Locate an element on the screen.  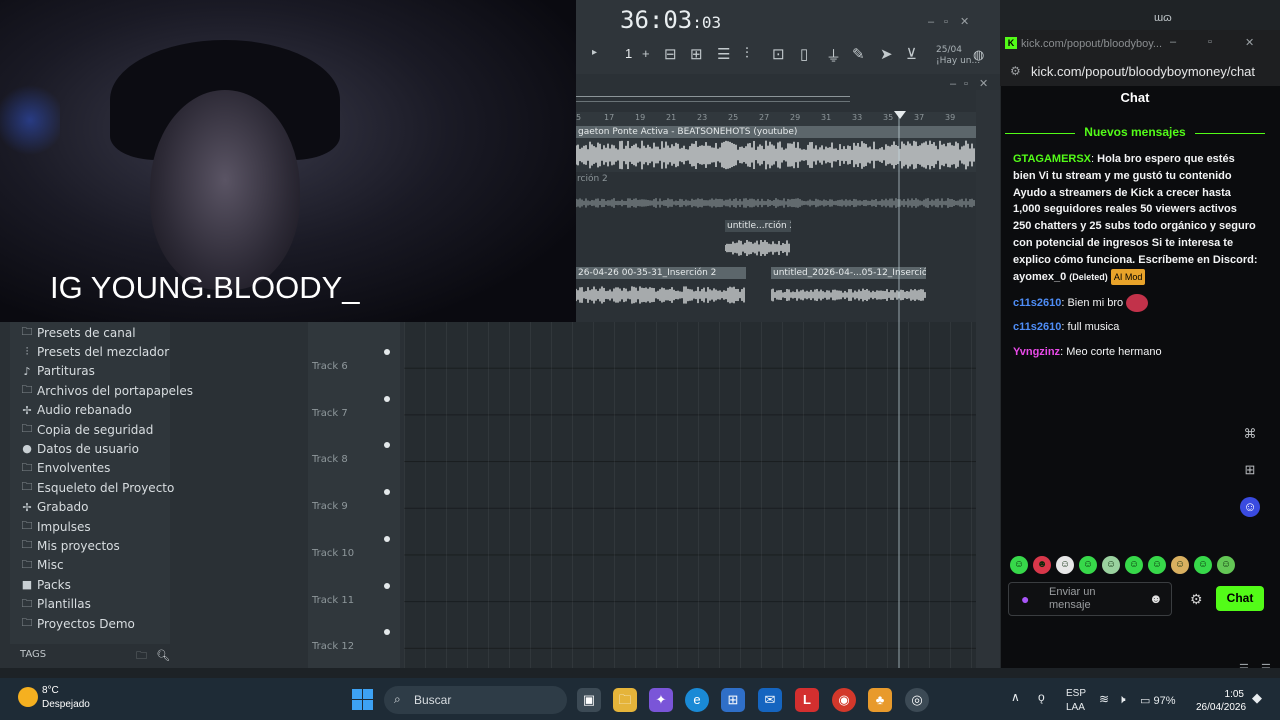
battery-indicator: ▭ 97% is located at coordinates (1158, 700).